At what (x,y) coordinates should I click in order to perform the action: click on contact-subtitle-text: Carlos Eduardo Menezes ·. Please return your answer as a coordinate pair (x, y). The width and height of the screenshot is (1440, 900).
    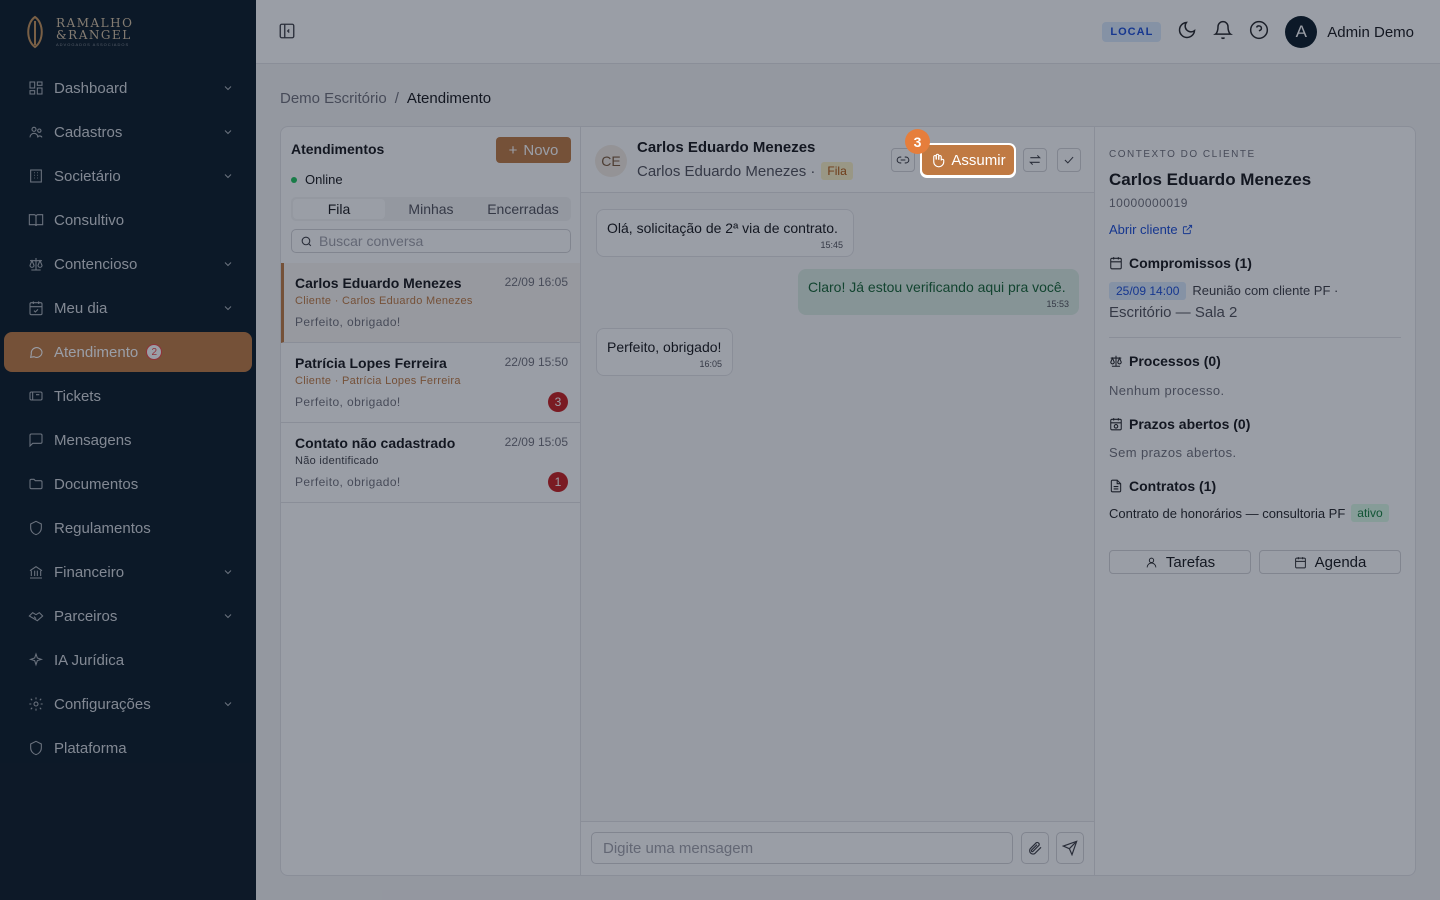
    Looking at the image, I should click on (726, 171).